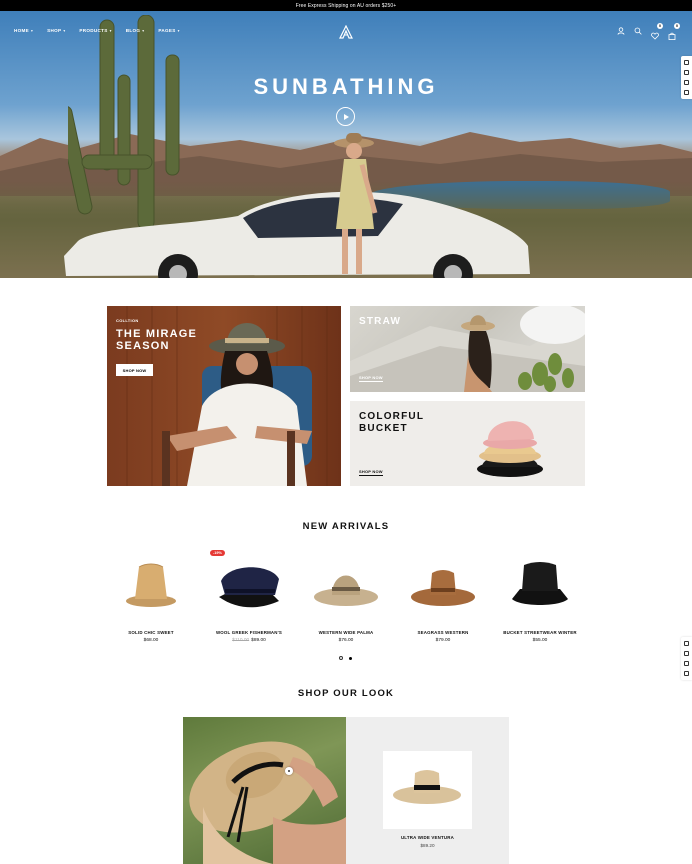 The height and width of the screenshot is (864, 692). Describe the element at coordinates (258, 640) in the screenshot. I see `current-price: $89.00` at that location.